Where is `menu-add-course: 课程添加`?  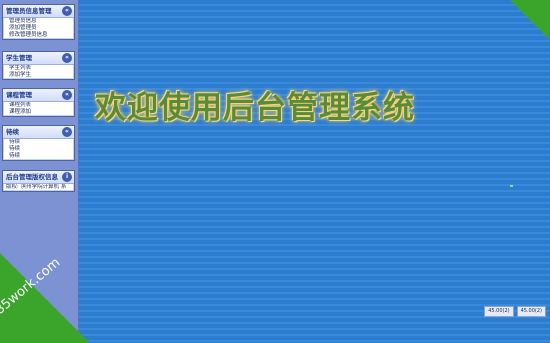 menu-add-course: 课程添加 is located at coordinates (38, 112).